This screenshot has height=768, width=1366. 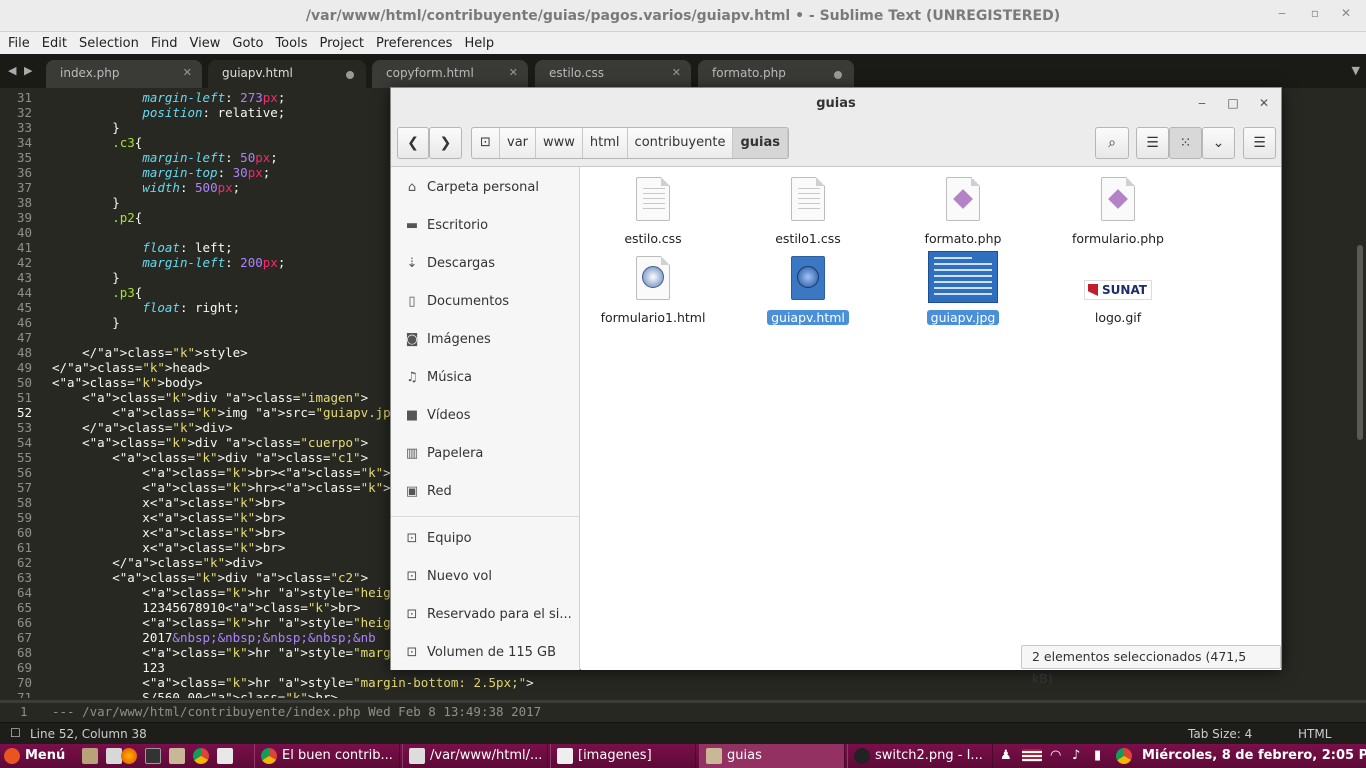 I want to click on view-options-button: ⌄, so click(x=1218, y=143).